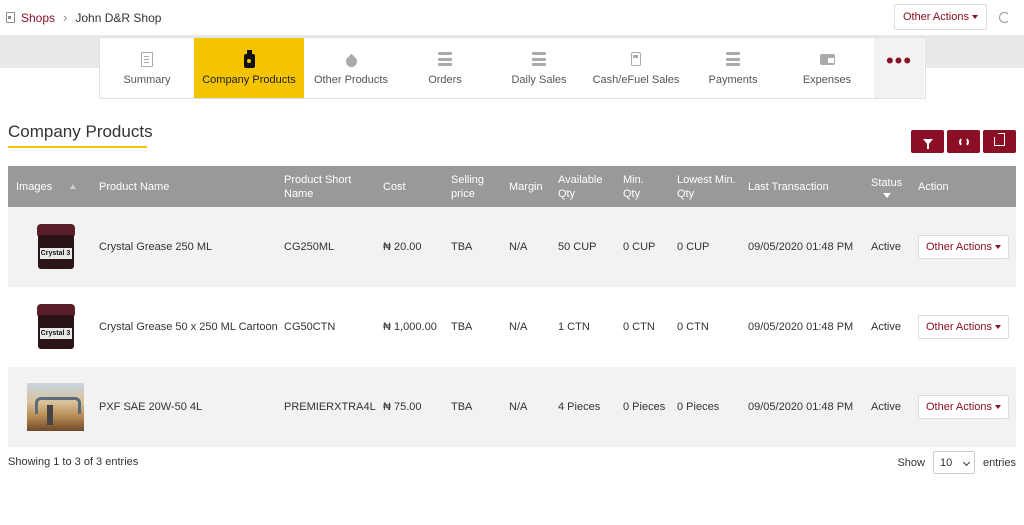  Describe the element at coordinates (574, 327) in the screenshot. I see `product-available-qty: 1 CTN` at that location.